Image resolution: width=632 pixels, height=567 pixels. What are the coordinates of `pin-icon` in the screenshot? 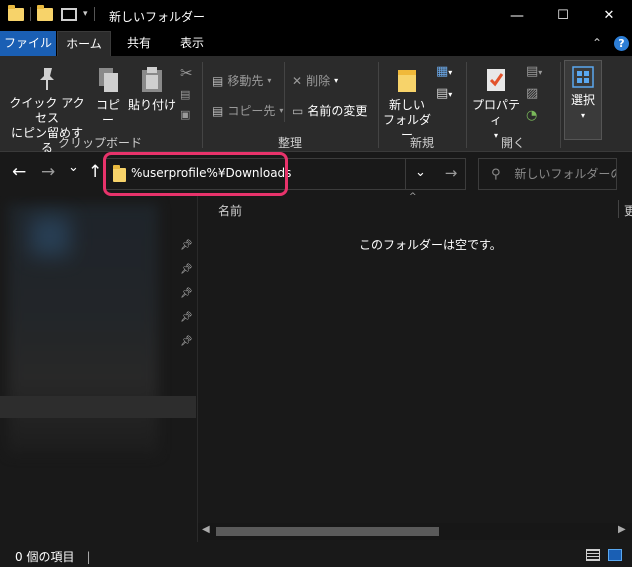 It's located at (47, 79).